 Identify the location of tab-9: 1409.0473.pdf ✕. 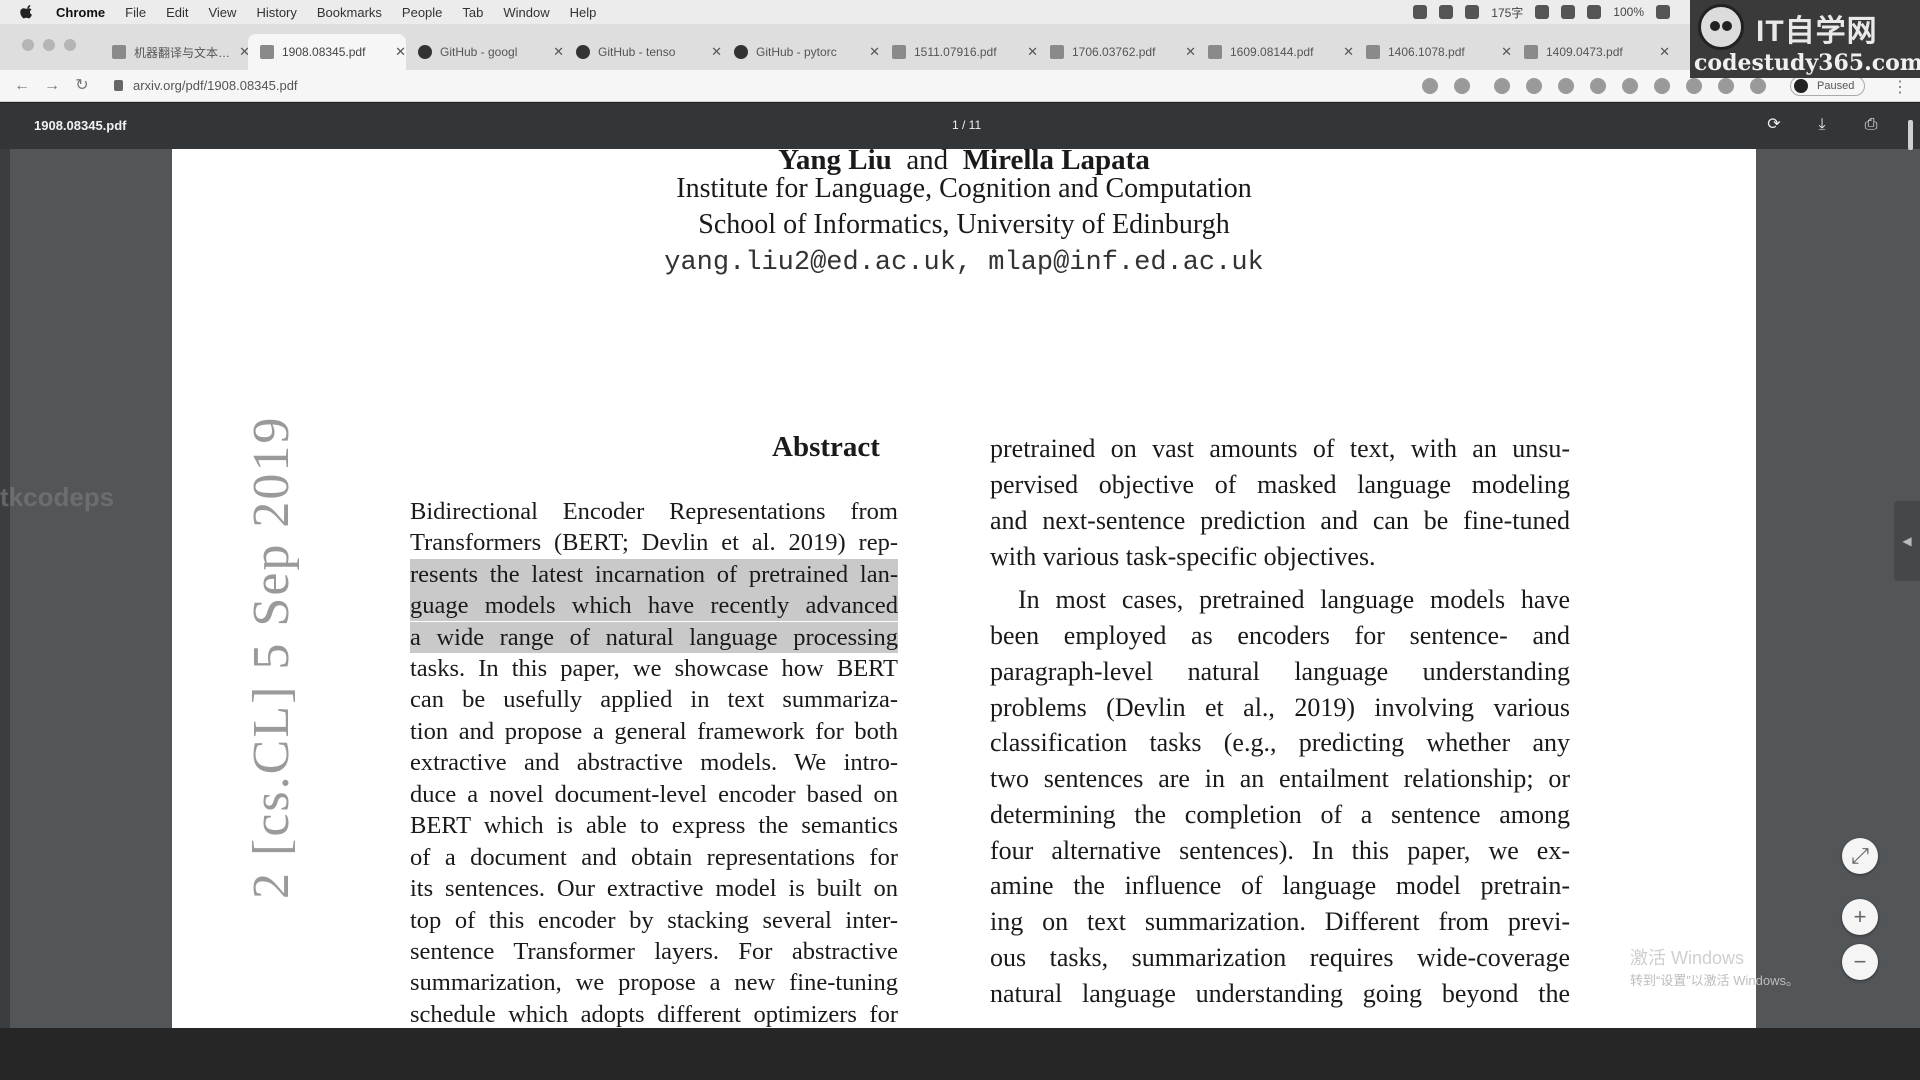
(1591, 52).